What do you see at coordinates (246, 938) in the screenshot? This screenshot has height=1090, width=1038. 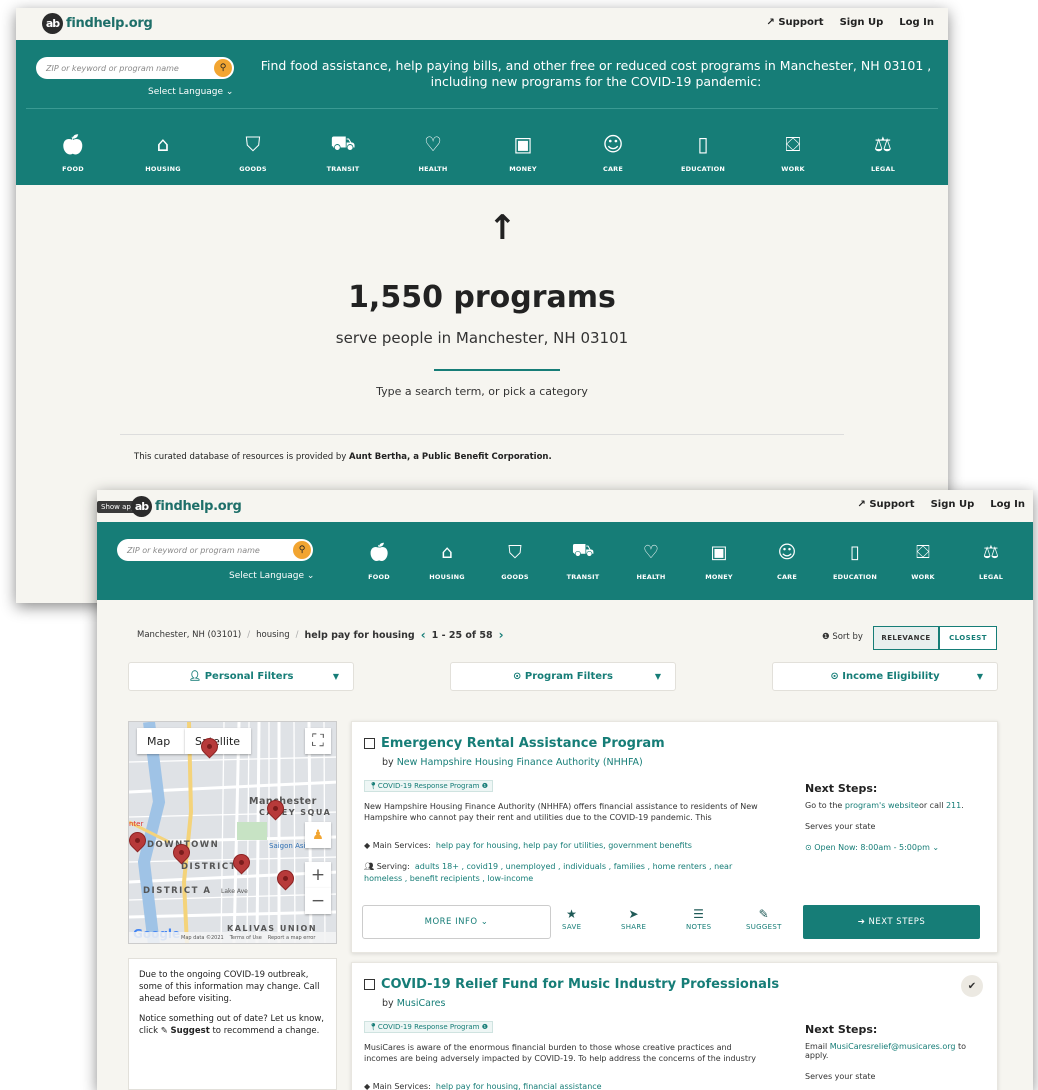 I see `terms-link: Terms of Use` at bounding box center [246, 938].